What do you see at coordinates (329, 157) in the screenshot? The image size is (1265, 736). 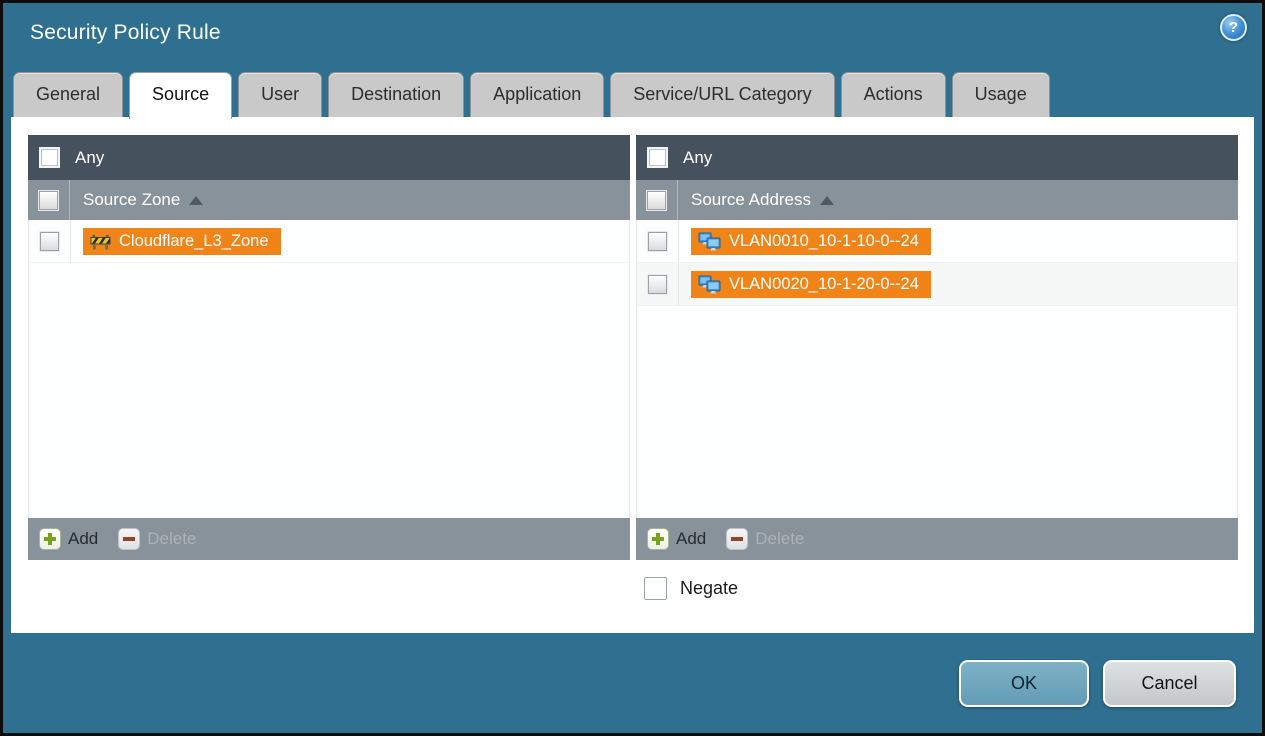 I see `source-zone-any-header: Any` at bounding box center [329, 157].